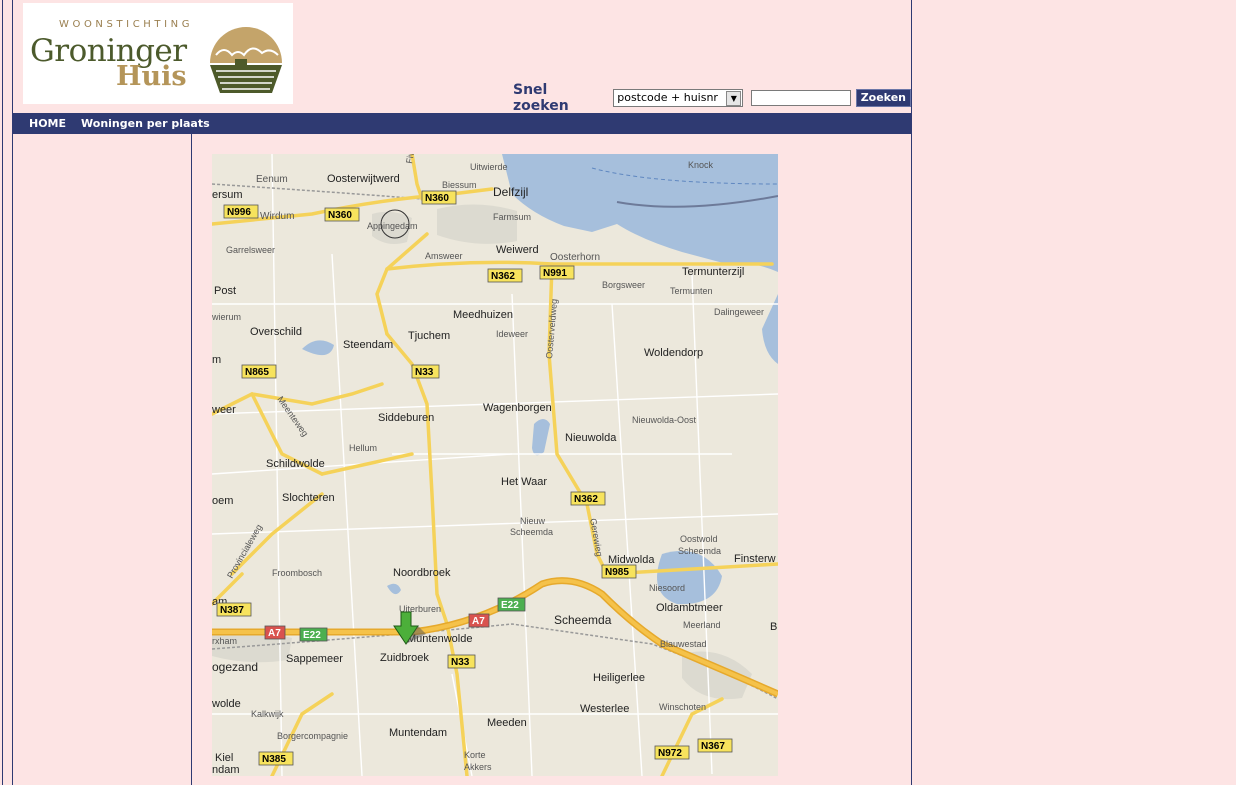  What do you see at coordinates (459, 185) in the screenshot?
I see `map-place-label: Biessum` at bounding box center [459, 185].